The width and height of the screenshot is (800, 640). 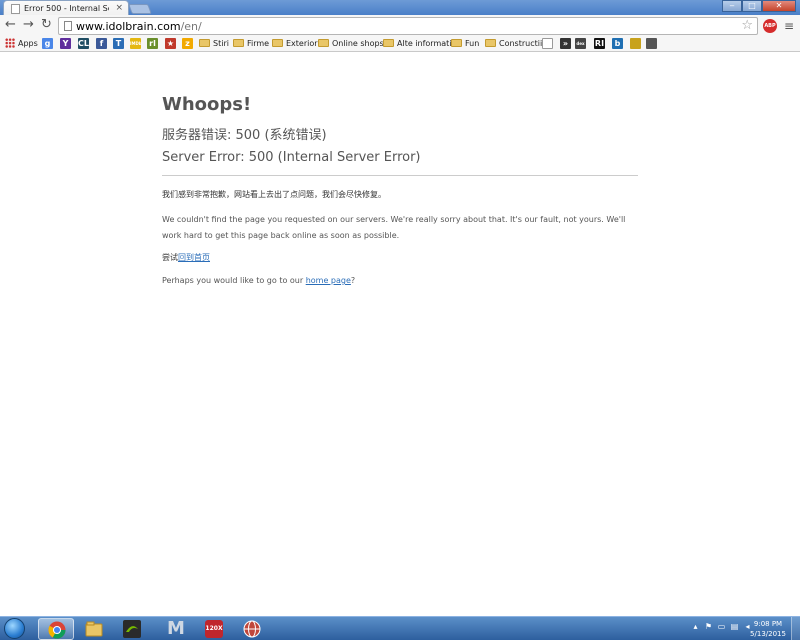 What do you see at coordinates (358, 43) in the screenshot?
I see `bookmark-folder-label: Online shops` at bounding box center [358, 43].